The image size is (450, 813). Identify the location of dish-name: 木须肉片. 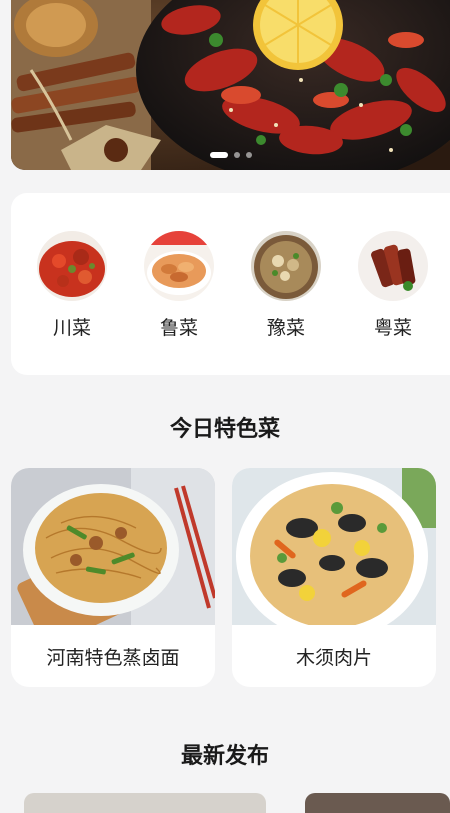
(333, 658).